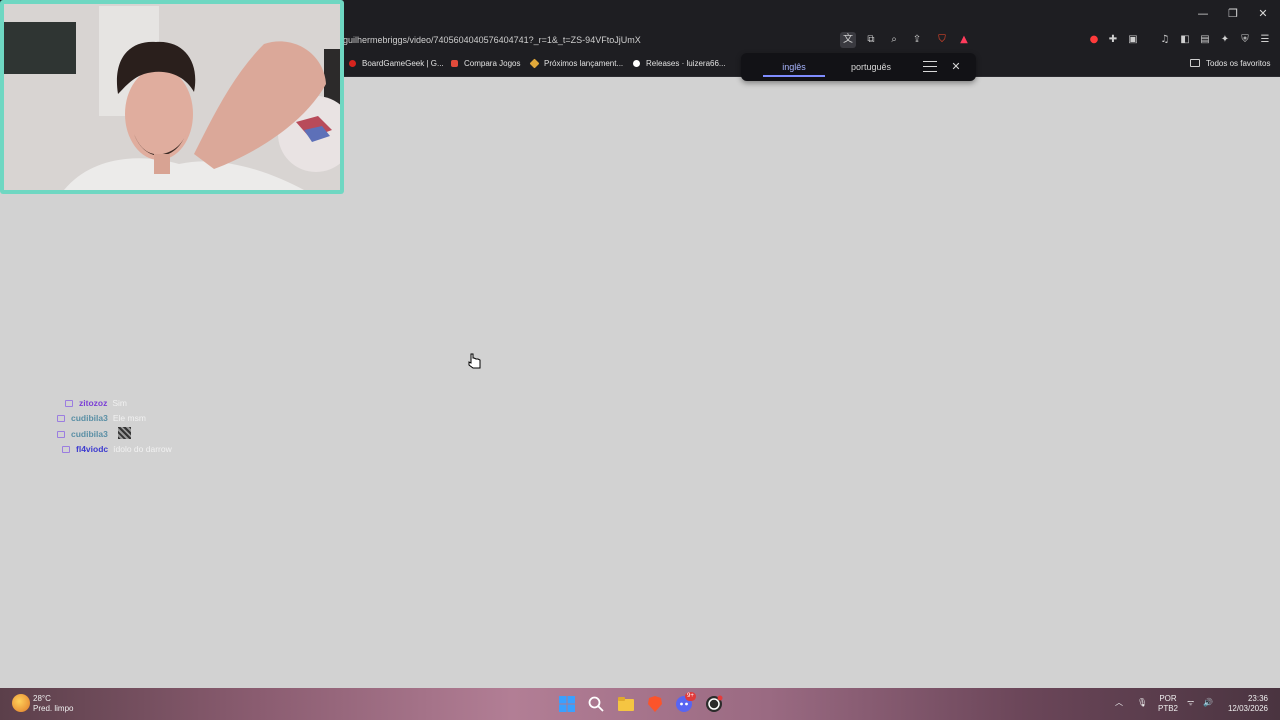 Image resolution: width=1280 pixels, height=720 pixels. I want to click on chat-message: cudibila3 Ele msm, so click(101, 418).